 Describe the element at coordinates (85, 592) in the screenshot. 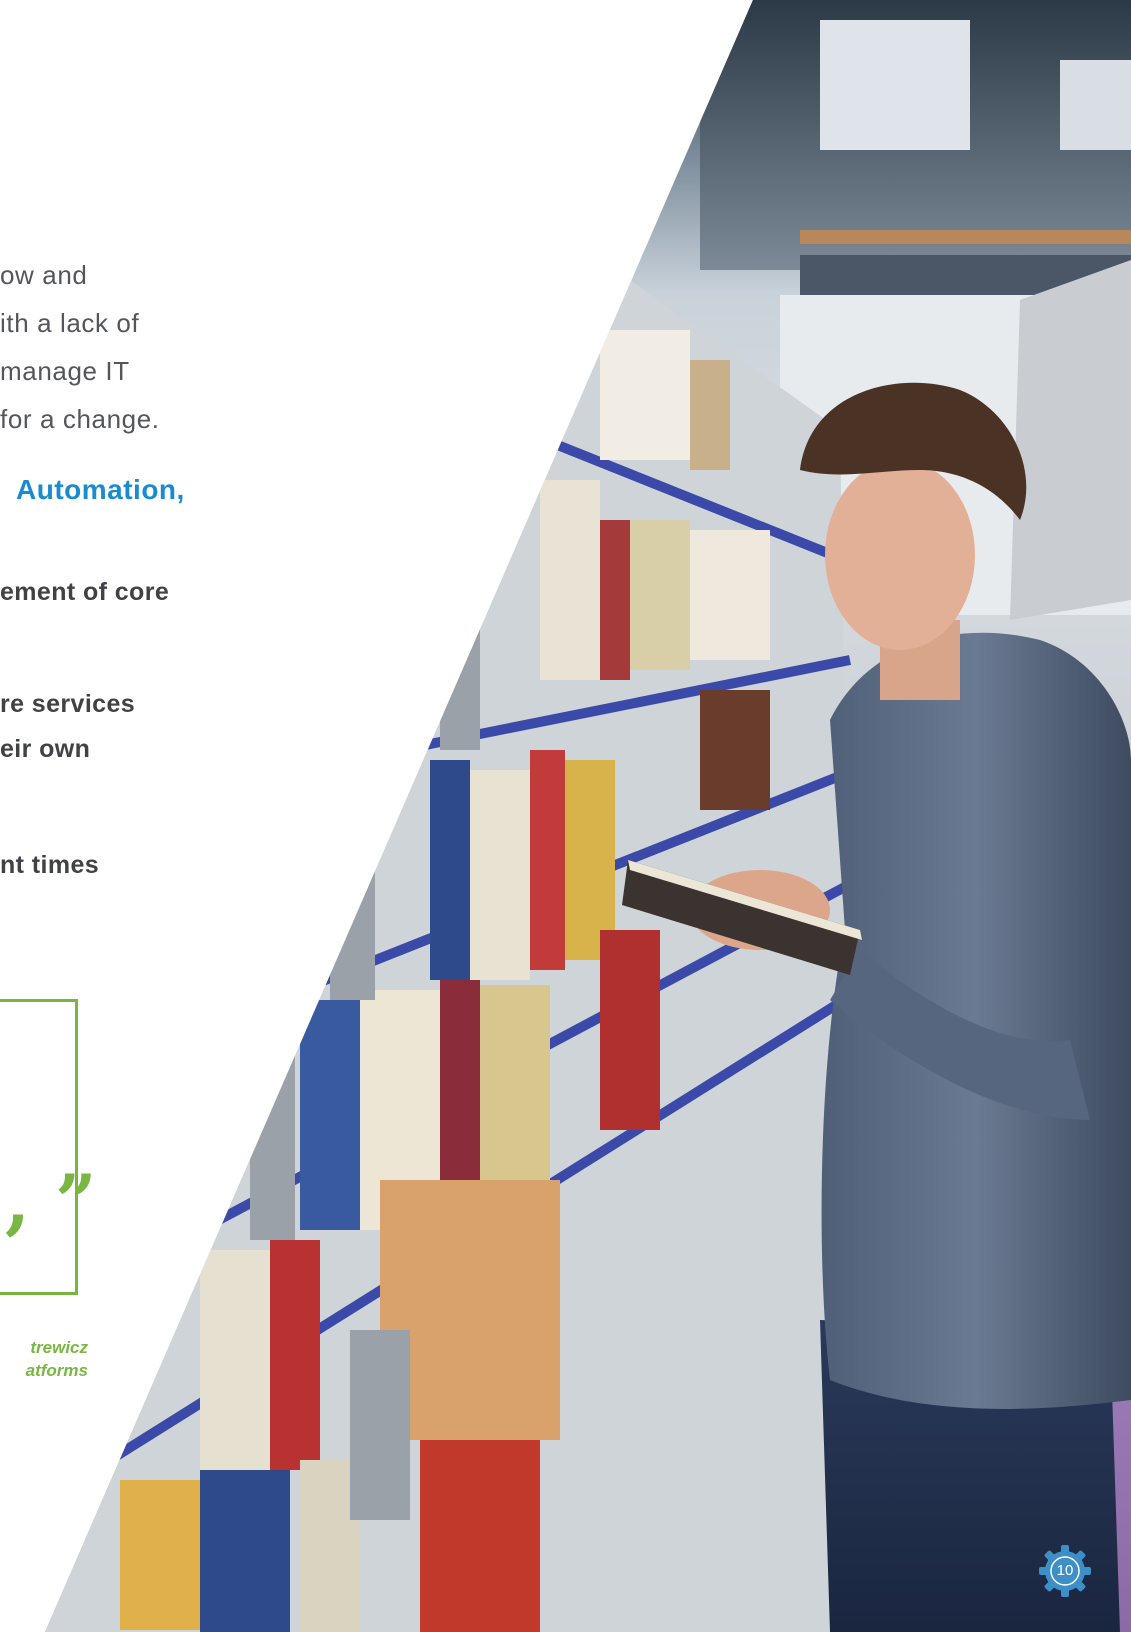

I see `bullet-line: ement of core` at that location.